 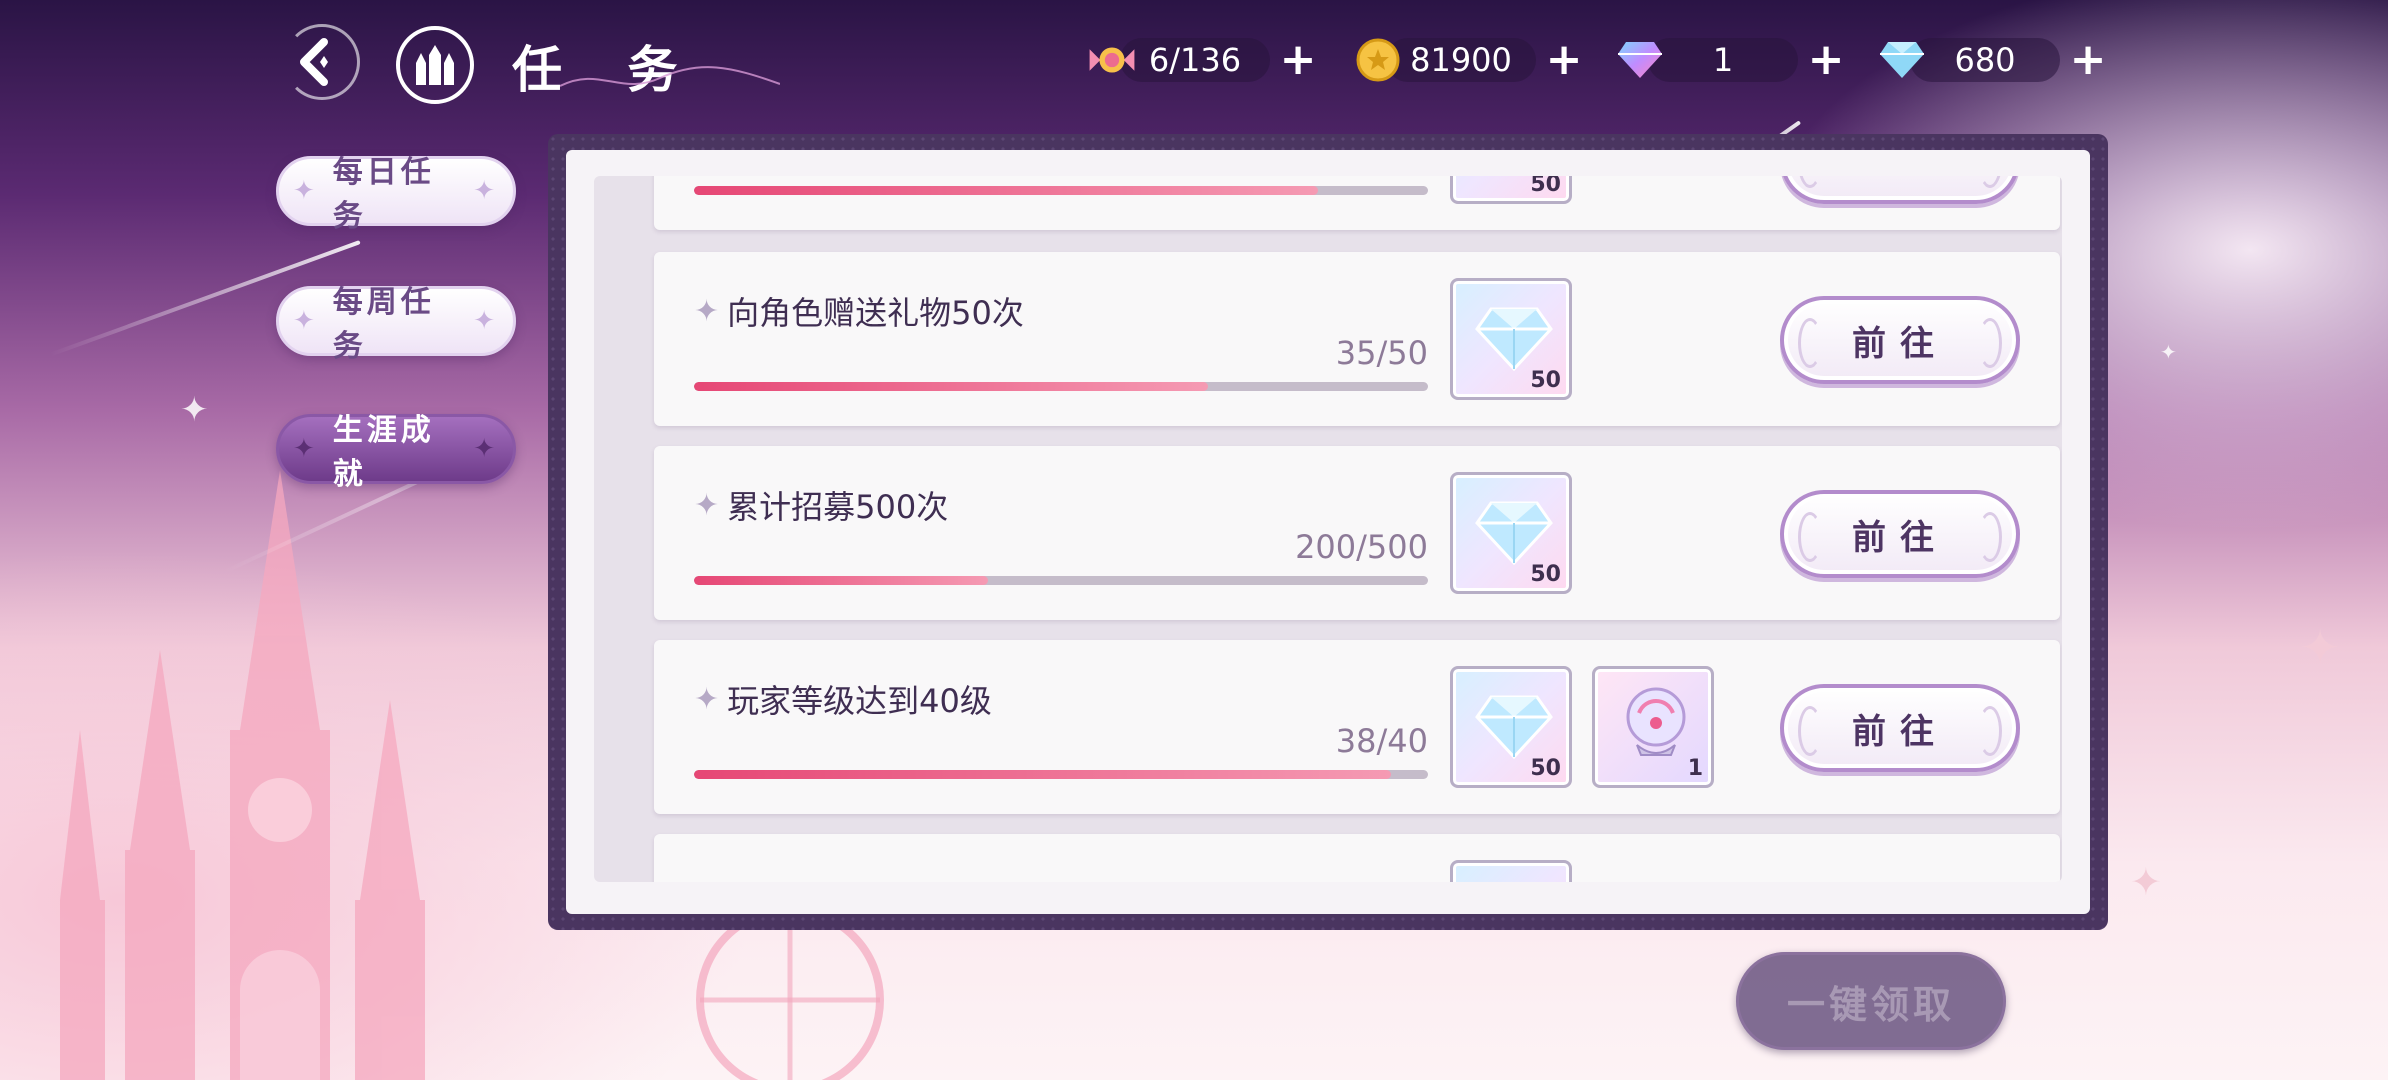 What do you see at coordinates (383, 324) in the screenshot?
I see `tab-label: 每周任务` at bounding box center [383, 324].